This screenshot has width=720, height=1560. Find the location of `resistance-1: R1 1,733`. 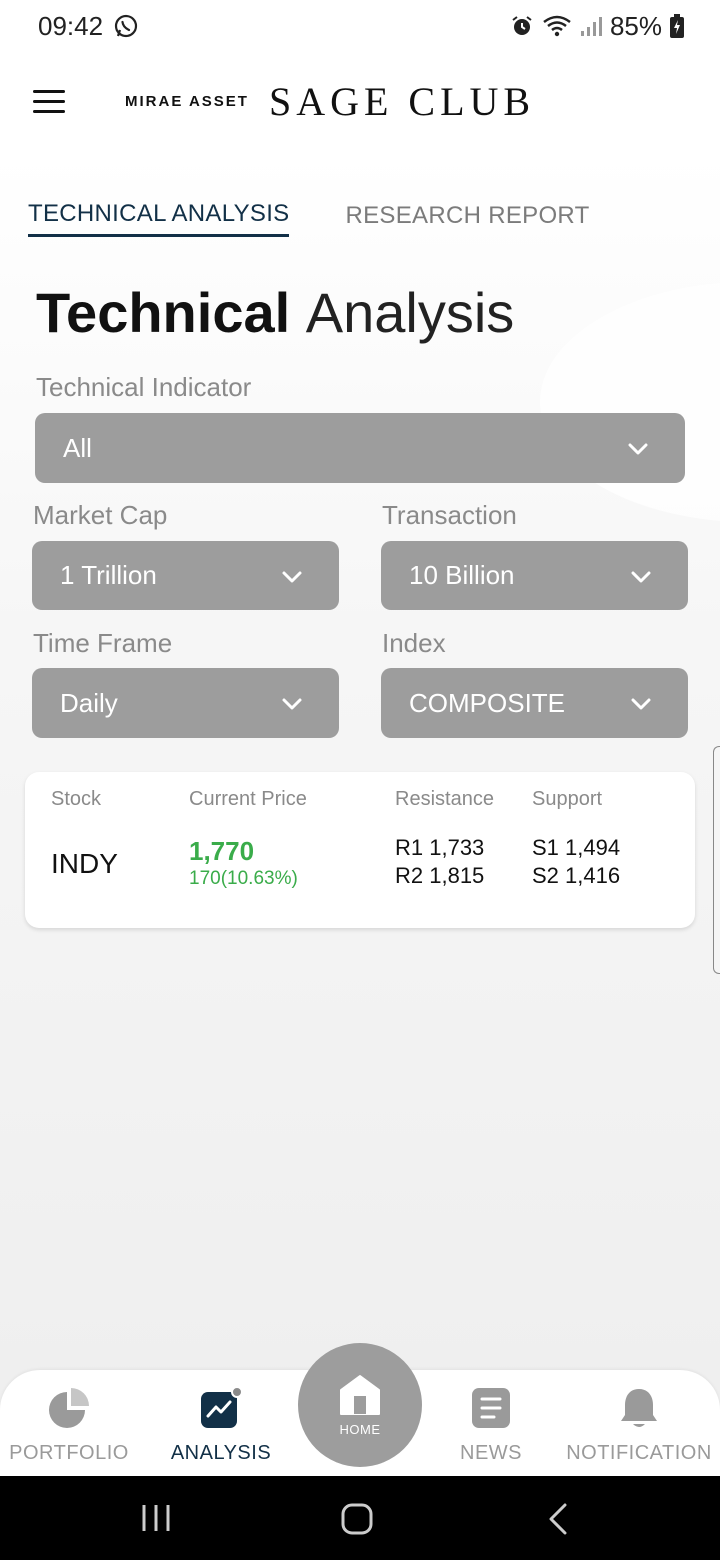

resistance-1: R1 1,733 is located at coordinates (440, 847).